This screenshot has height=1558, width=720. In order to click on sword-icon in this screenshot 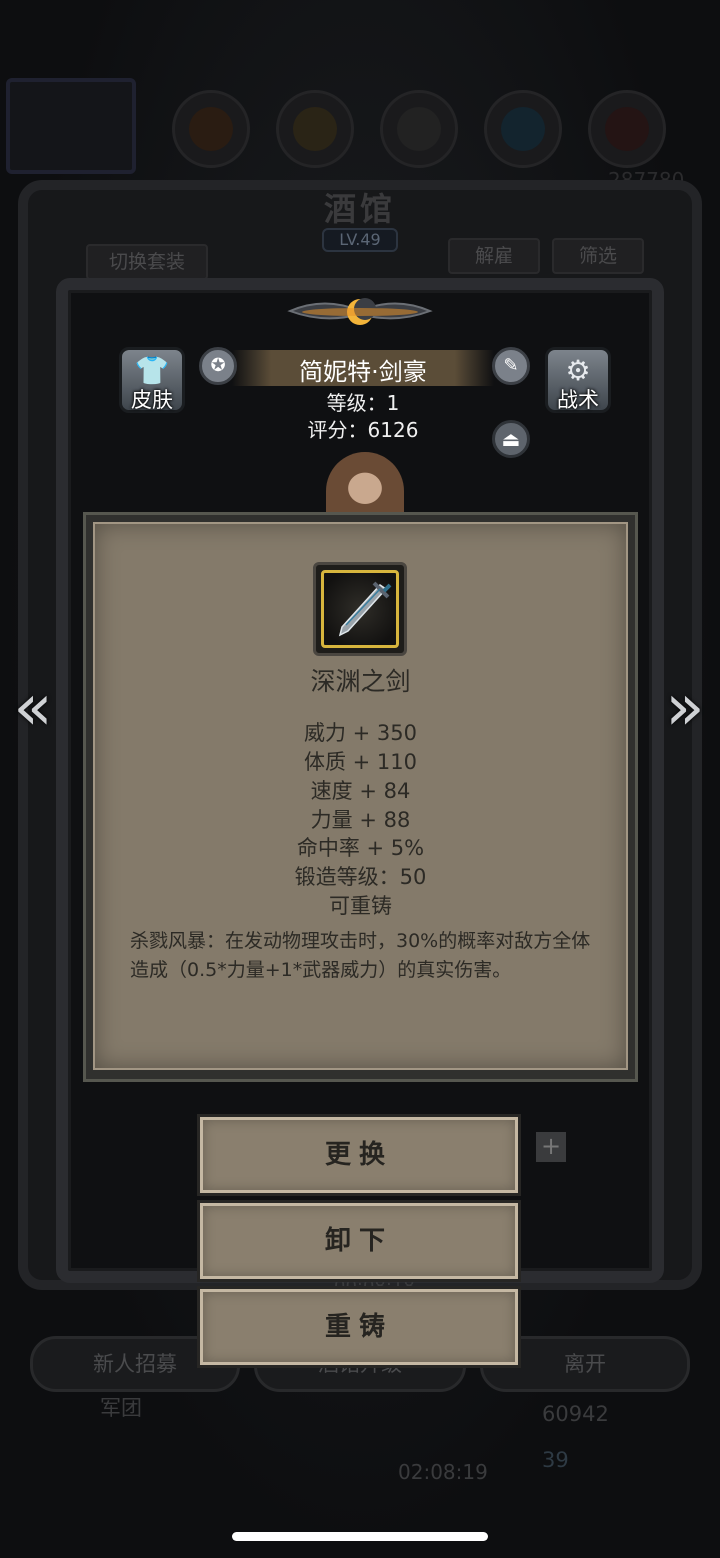, I will do `click(365, 609)`.